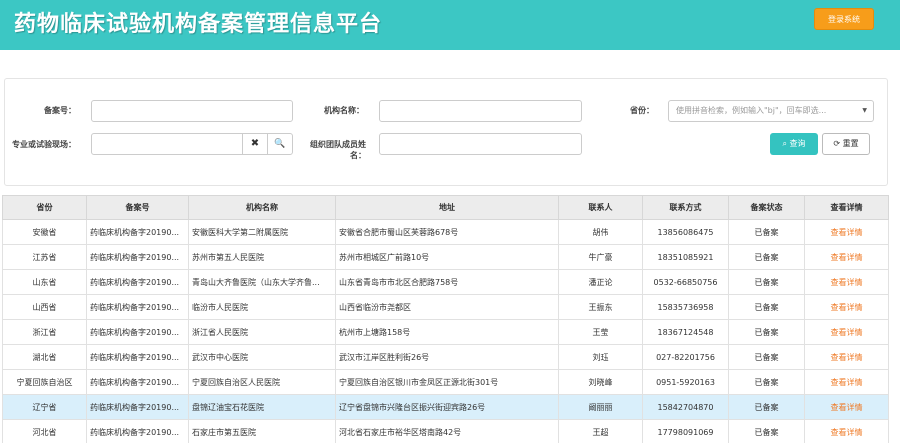 The image size is (900, 443). What do you see at coordinates (192, 111) in the screenshot?
I see `record-no-input` at bounding box center [192, 111].